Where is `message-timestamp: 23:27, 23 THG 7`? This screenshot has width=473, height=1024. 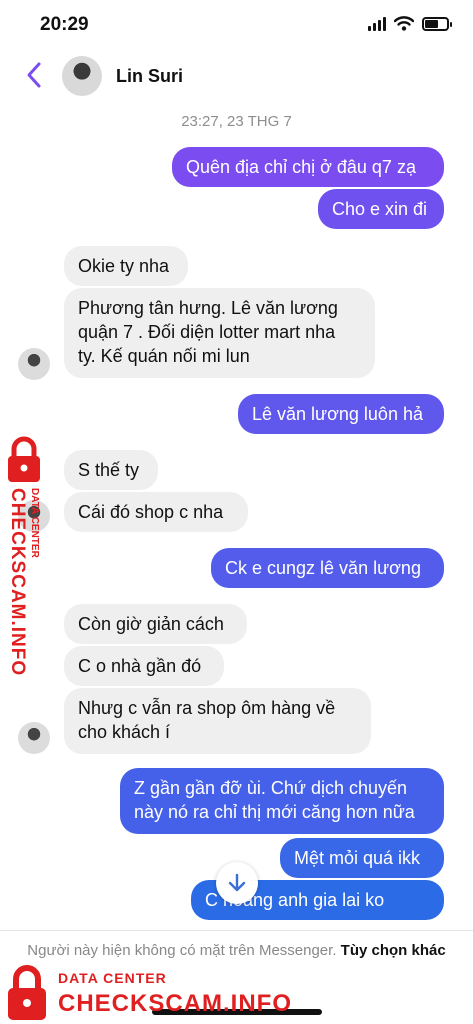
message-timestamp: 23:27, 23 THG 7 is located at coordinates (236, 121).